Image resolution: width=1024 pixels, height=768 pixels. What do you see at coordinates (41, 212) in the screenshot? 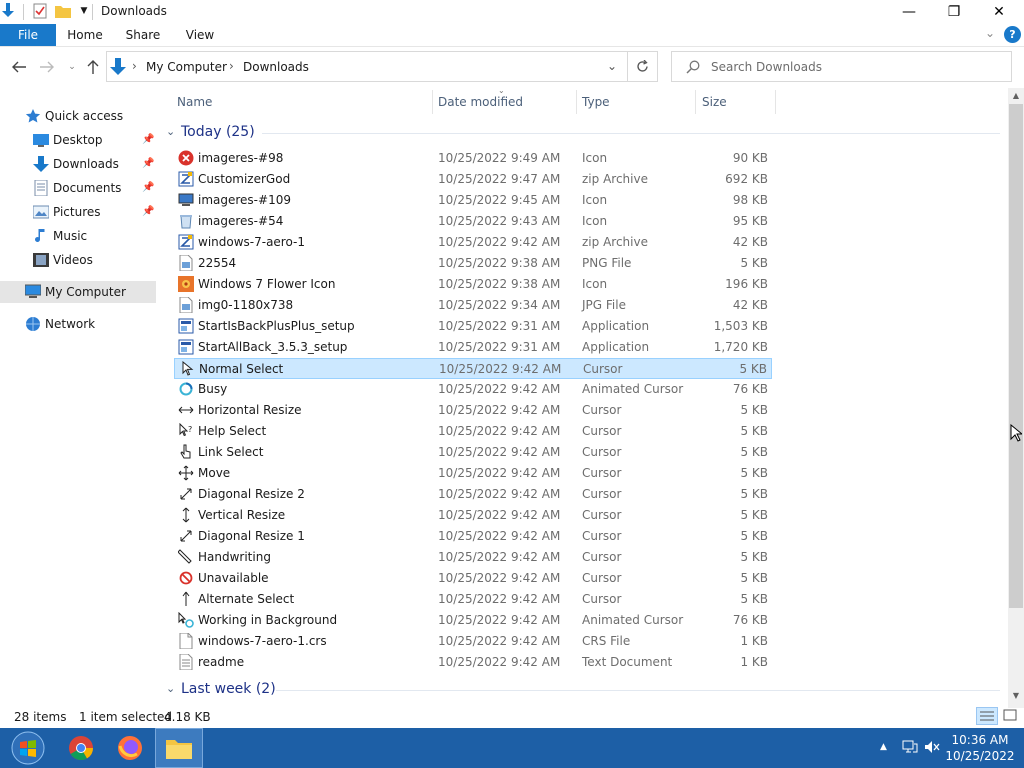
I see `pictures-icon` at bounding box center [41, 212].